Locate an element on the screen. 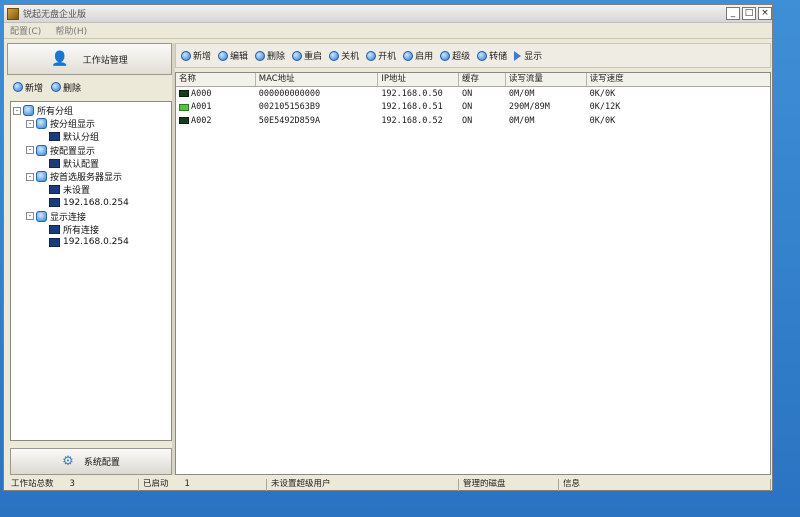  tree-node: - 按首选服务器显示 is located at coordinates (92, 176).